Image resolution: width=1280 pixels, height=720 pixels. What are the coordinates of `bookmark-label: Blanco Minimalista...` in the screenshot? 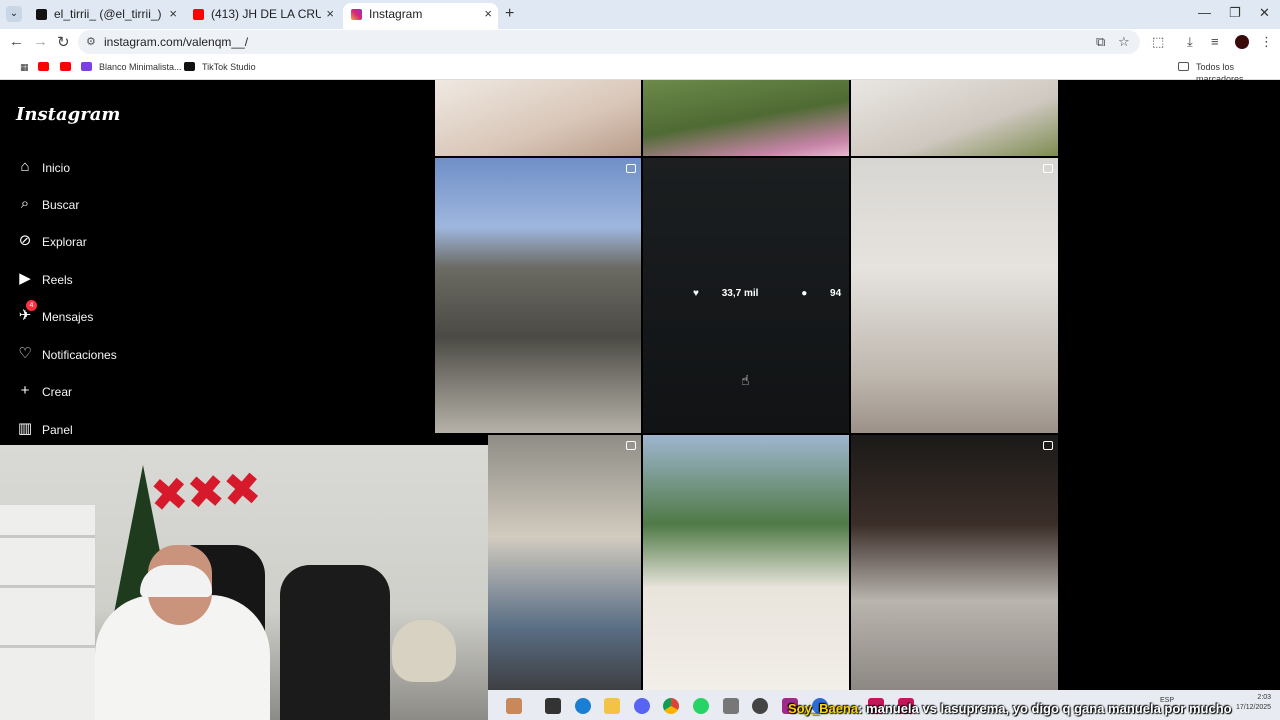 It's located at (140, 67).